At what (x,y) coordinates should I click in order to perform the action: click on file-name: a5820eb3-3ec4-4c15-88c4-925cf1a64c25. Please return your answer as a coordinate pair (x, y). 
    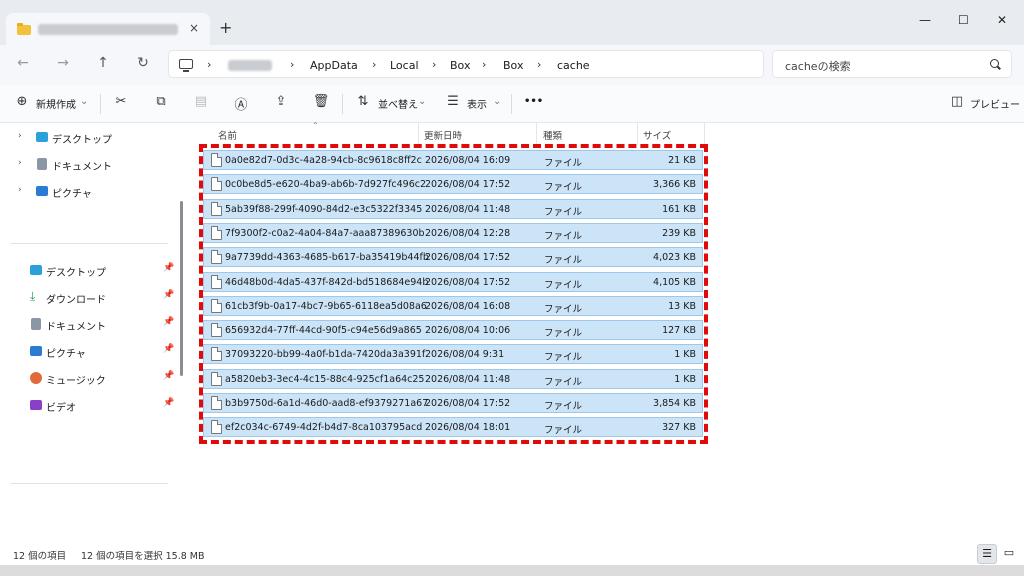
    Looking at the image, I should click on (325, 379).